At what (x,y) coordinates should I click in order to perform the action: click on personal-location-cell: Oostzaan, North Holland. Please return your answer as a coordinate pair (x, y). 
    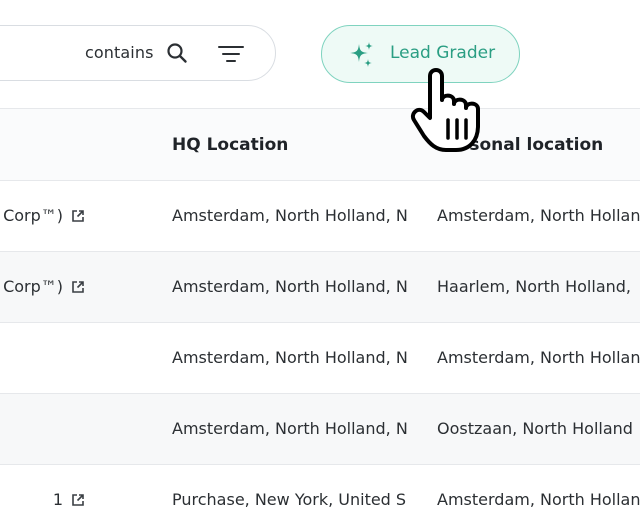
    Looking at the image, I should click on (535, 428).